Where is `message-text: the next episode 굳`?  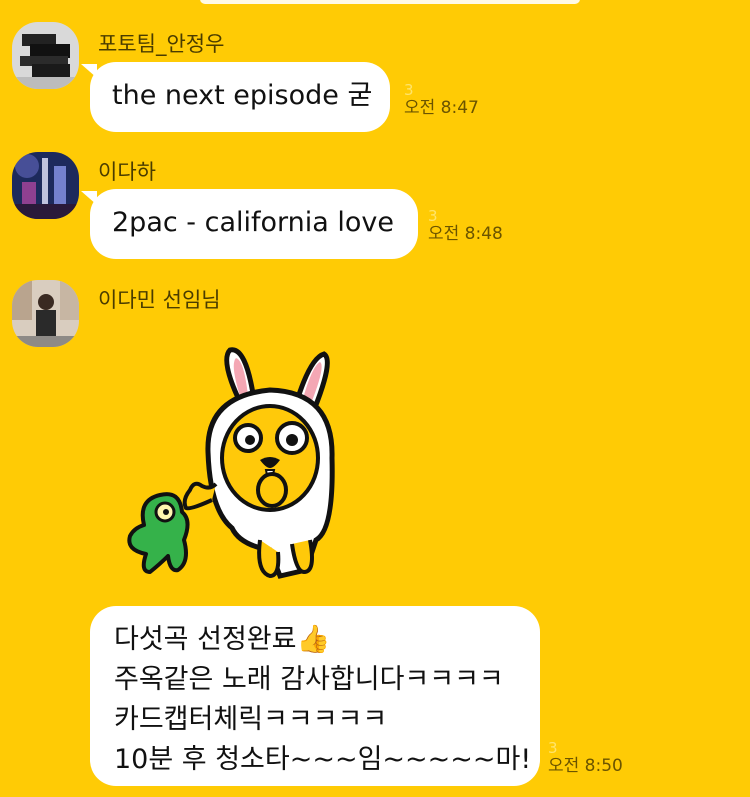 message-text: the next episode 굳 is located at coordinates (242, 95).